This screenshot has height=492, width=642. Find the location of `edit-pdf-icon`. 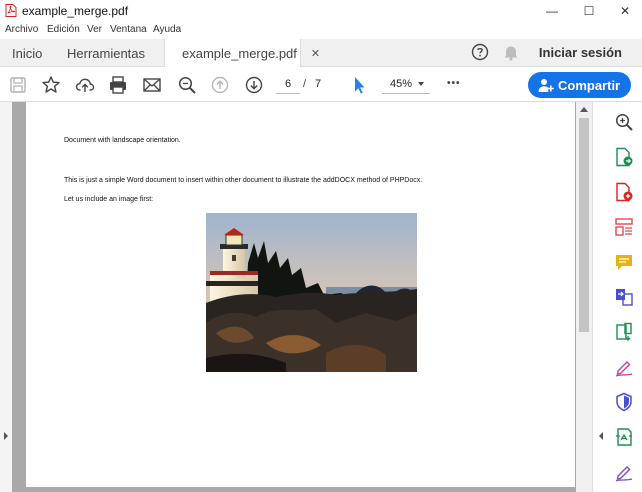

edit-pdf-icon is located at coordinates (624, 472).